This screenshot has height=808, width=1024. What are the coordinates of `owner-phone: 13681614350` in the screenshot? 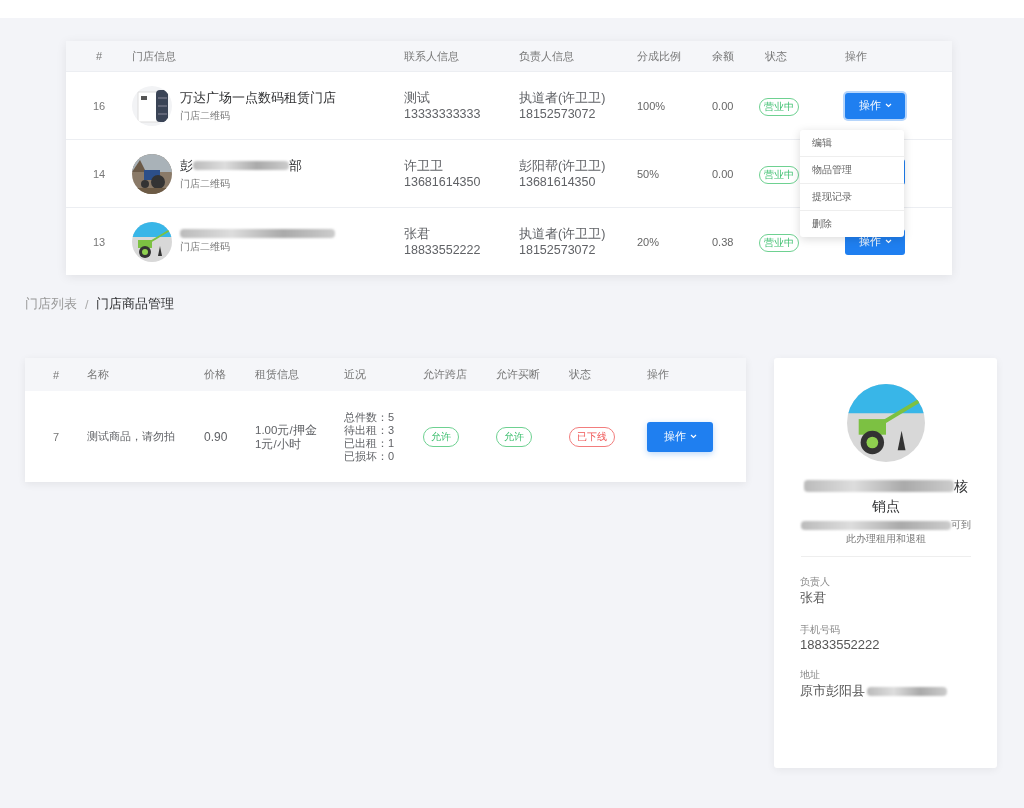 It's located at (558, 181).